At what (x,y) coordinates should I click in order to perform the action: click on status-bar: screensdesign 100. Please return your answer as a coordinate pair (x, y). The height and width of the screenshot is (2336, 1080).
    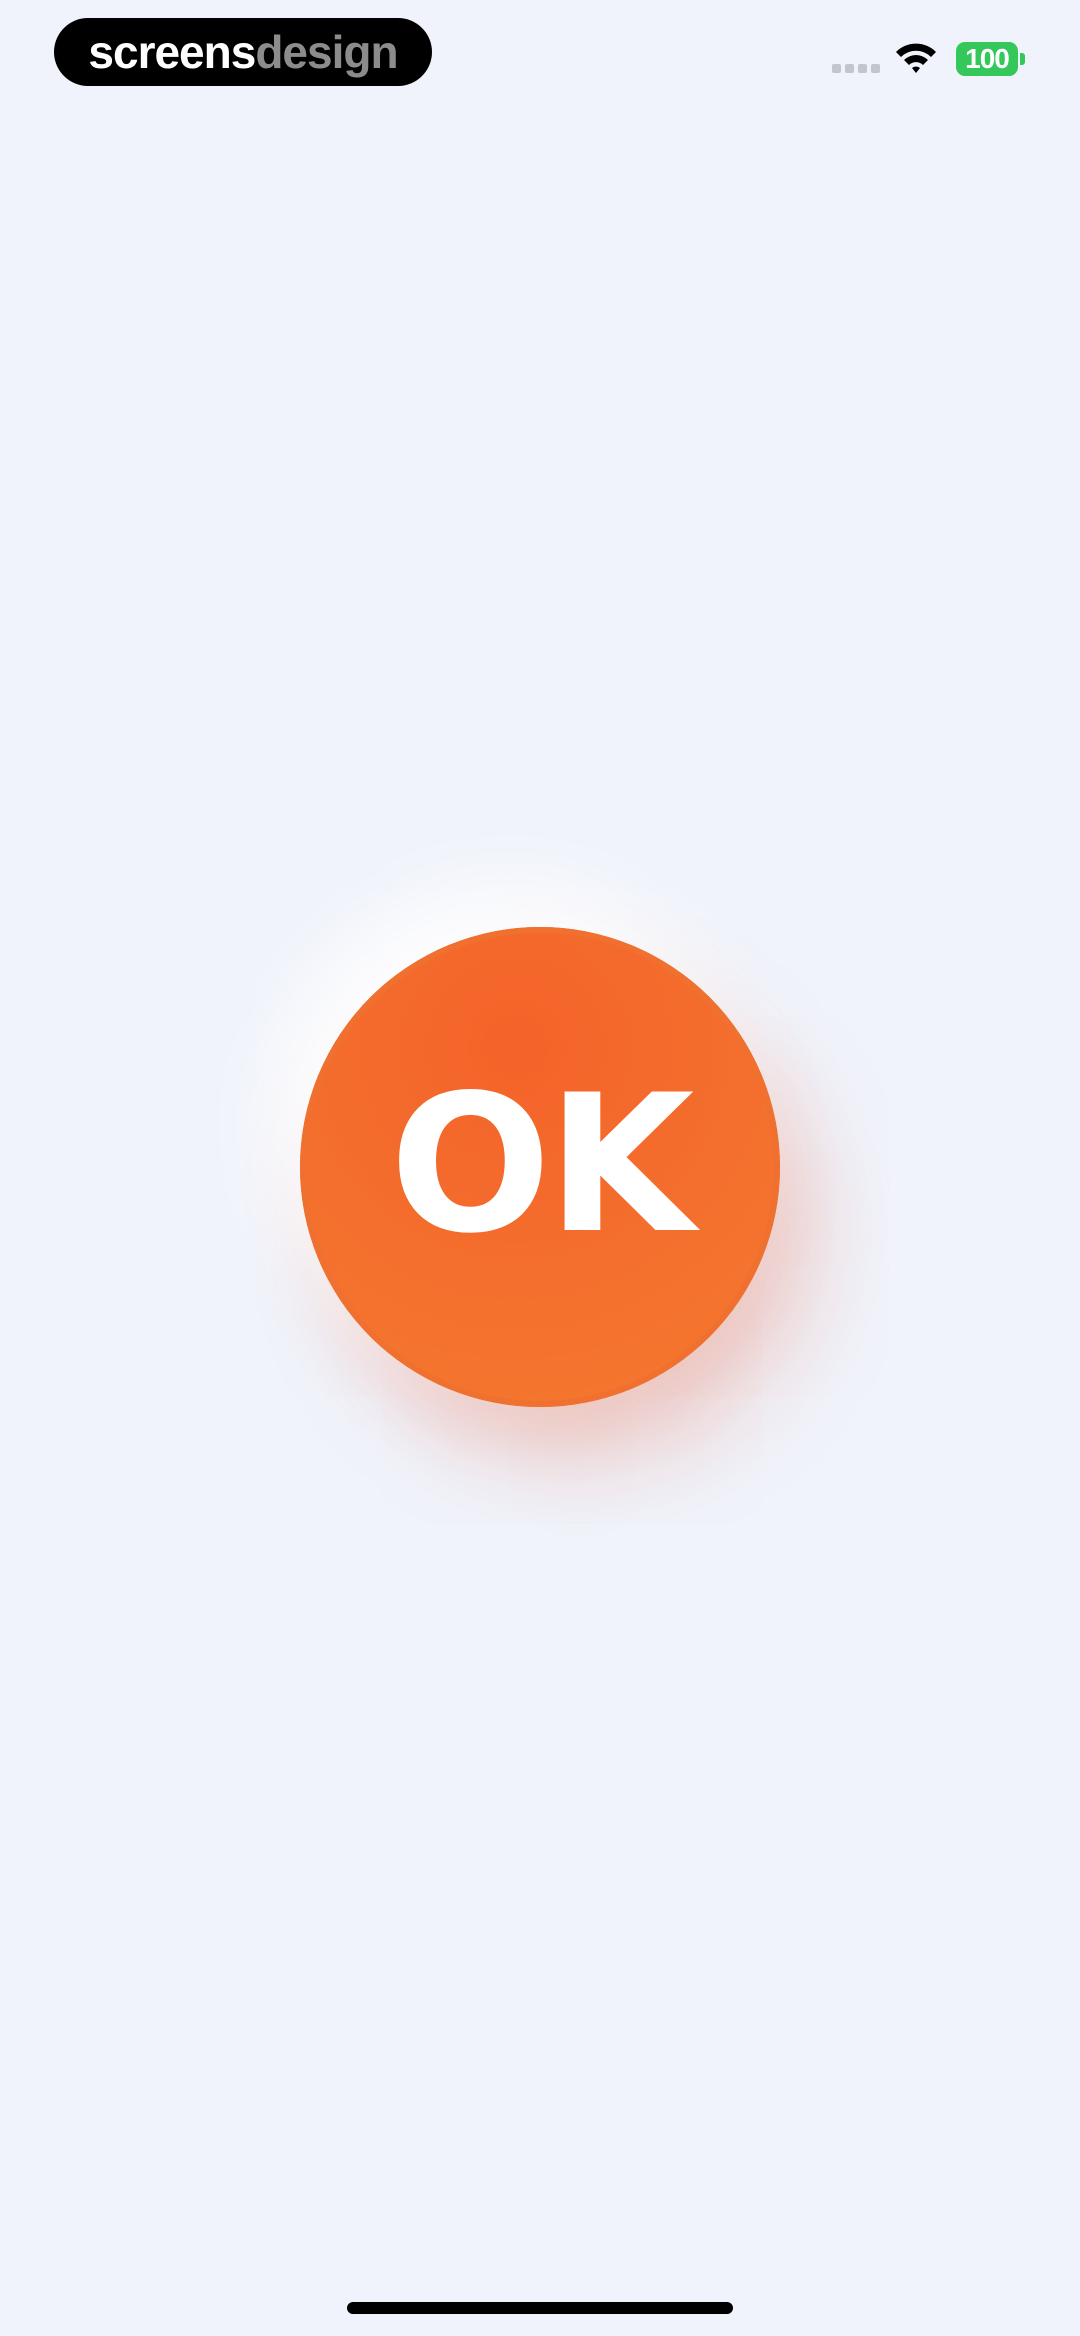
    Looking at the image, I should click on (540, 55).